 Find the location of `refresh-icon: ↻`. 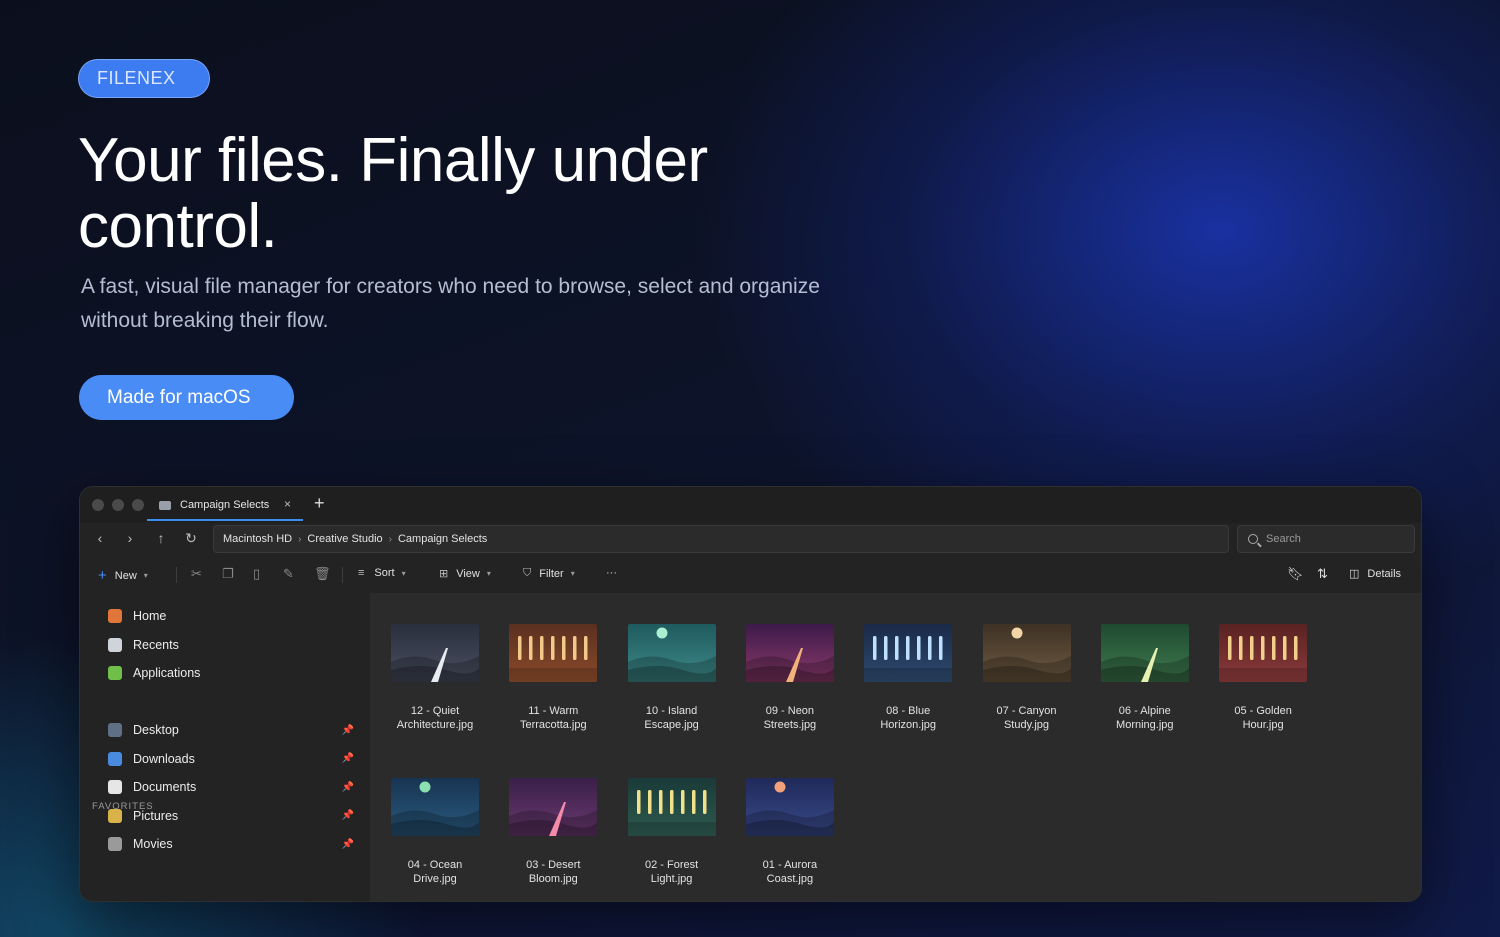

refresh-icon: ↻ is located at coordinates (191, 538).